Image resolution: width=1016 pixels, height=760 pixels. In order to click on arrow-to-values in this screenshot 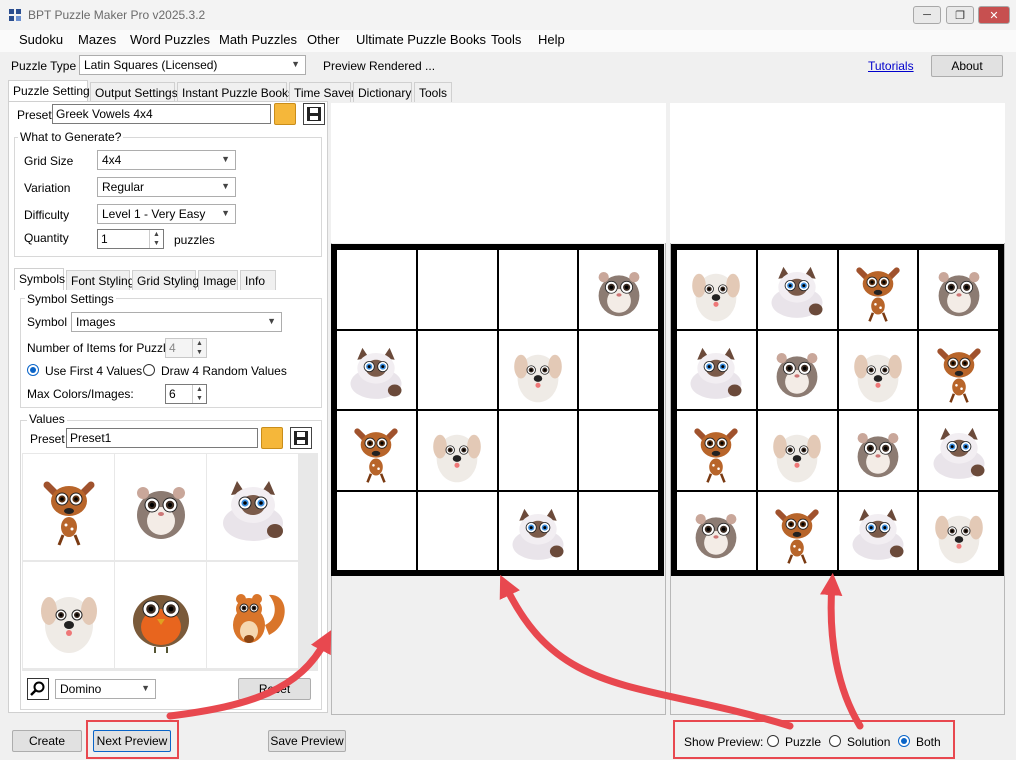, I will do `click(249, 675)`.